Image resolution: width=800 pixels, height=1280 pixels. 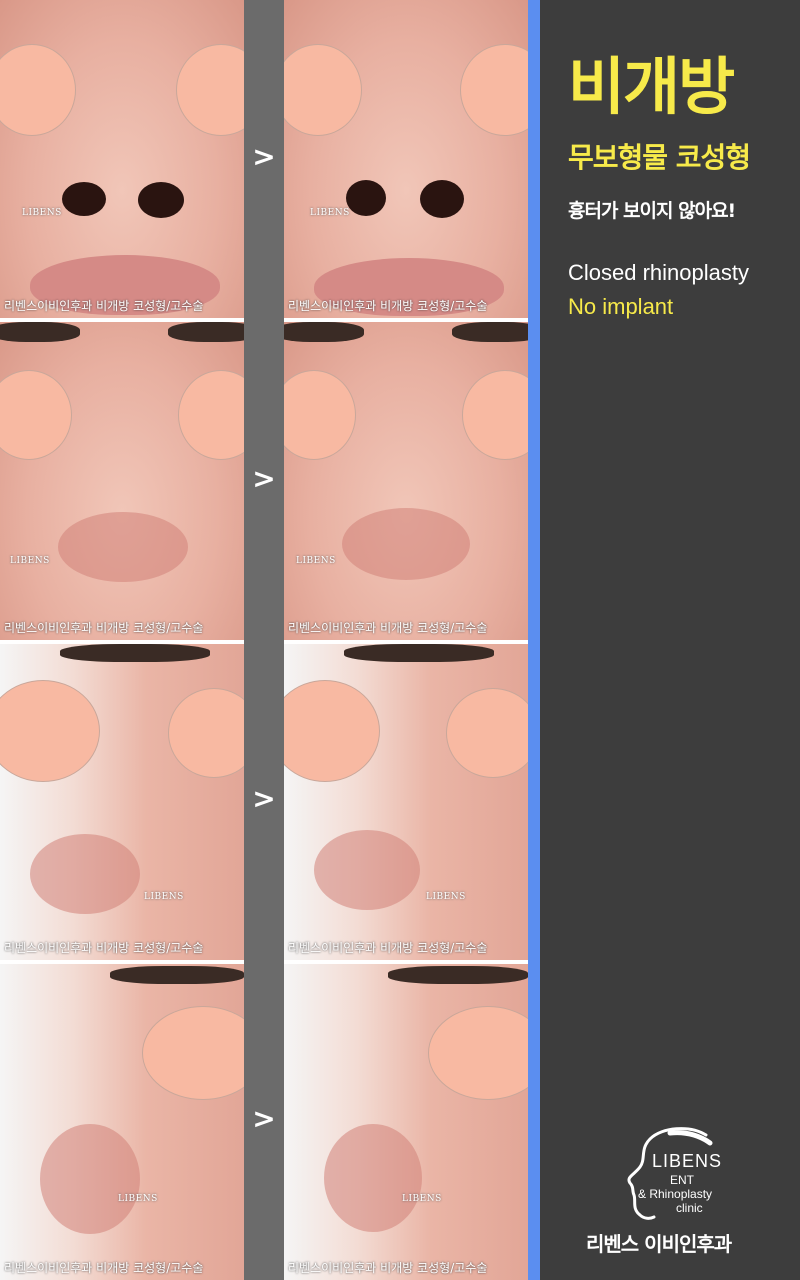 I want to click on english-line-implant: No implant, so click(x=621, y=306).